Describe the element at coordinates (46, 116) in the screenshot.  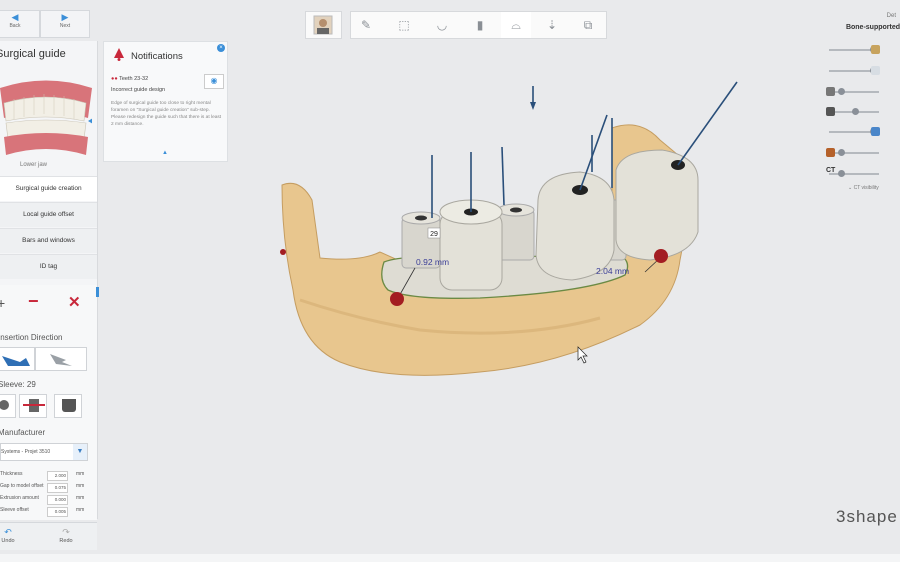
I see `jaw-model-thumbnail` at that location.